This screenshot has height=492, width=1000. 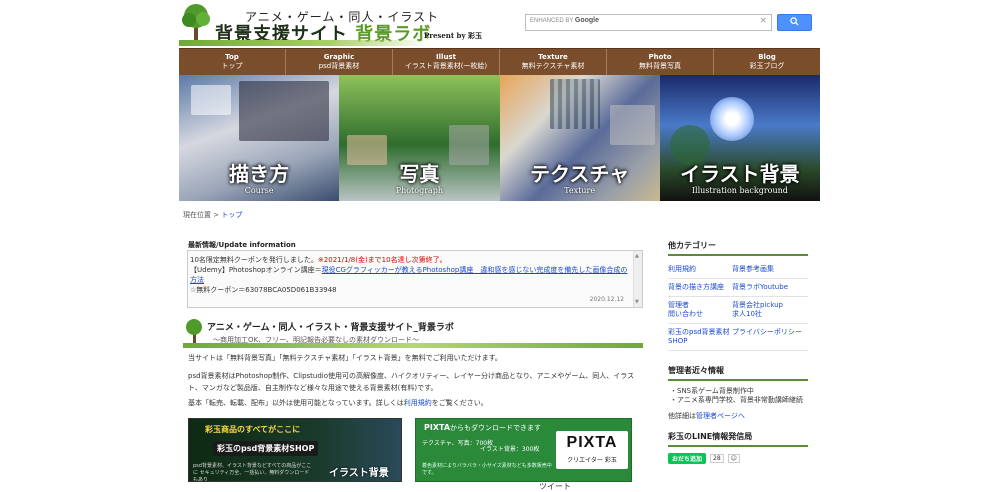 What do you see at coordinates (266, 448) in the screenshot?
I see `shop-title: 彩玉のpsd背景素材SHOP` at bounding box center [266, 448].